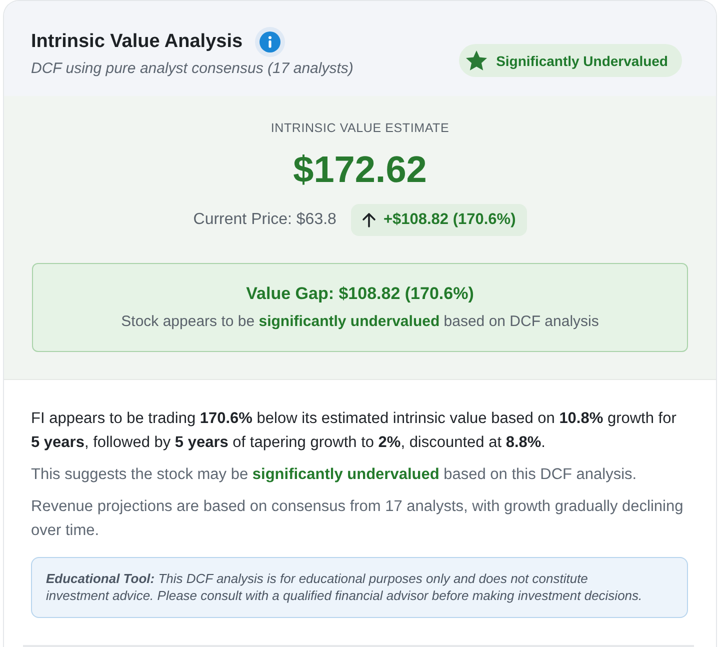  I want to click on verdict-badge: Significantly Undervalued, so click(570, 60).